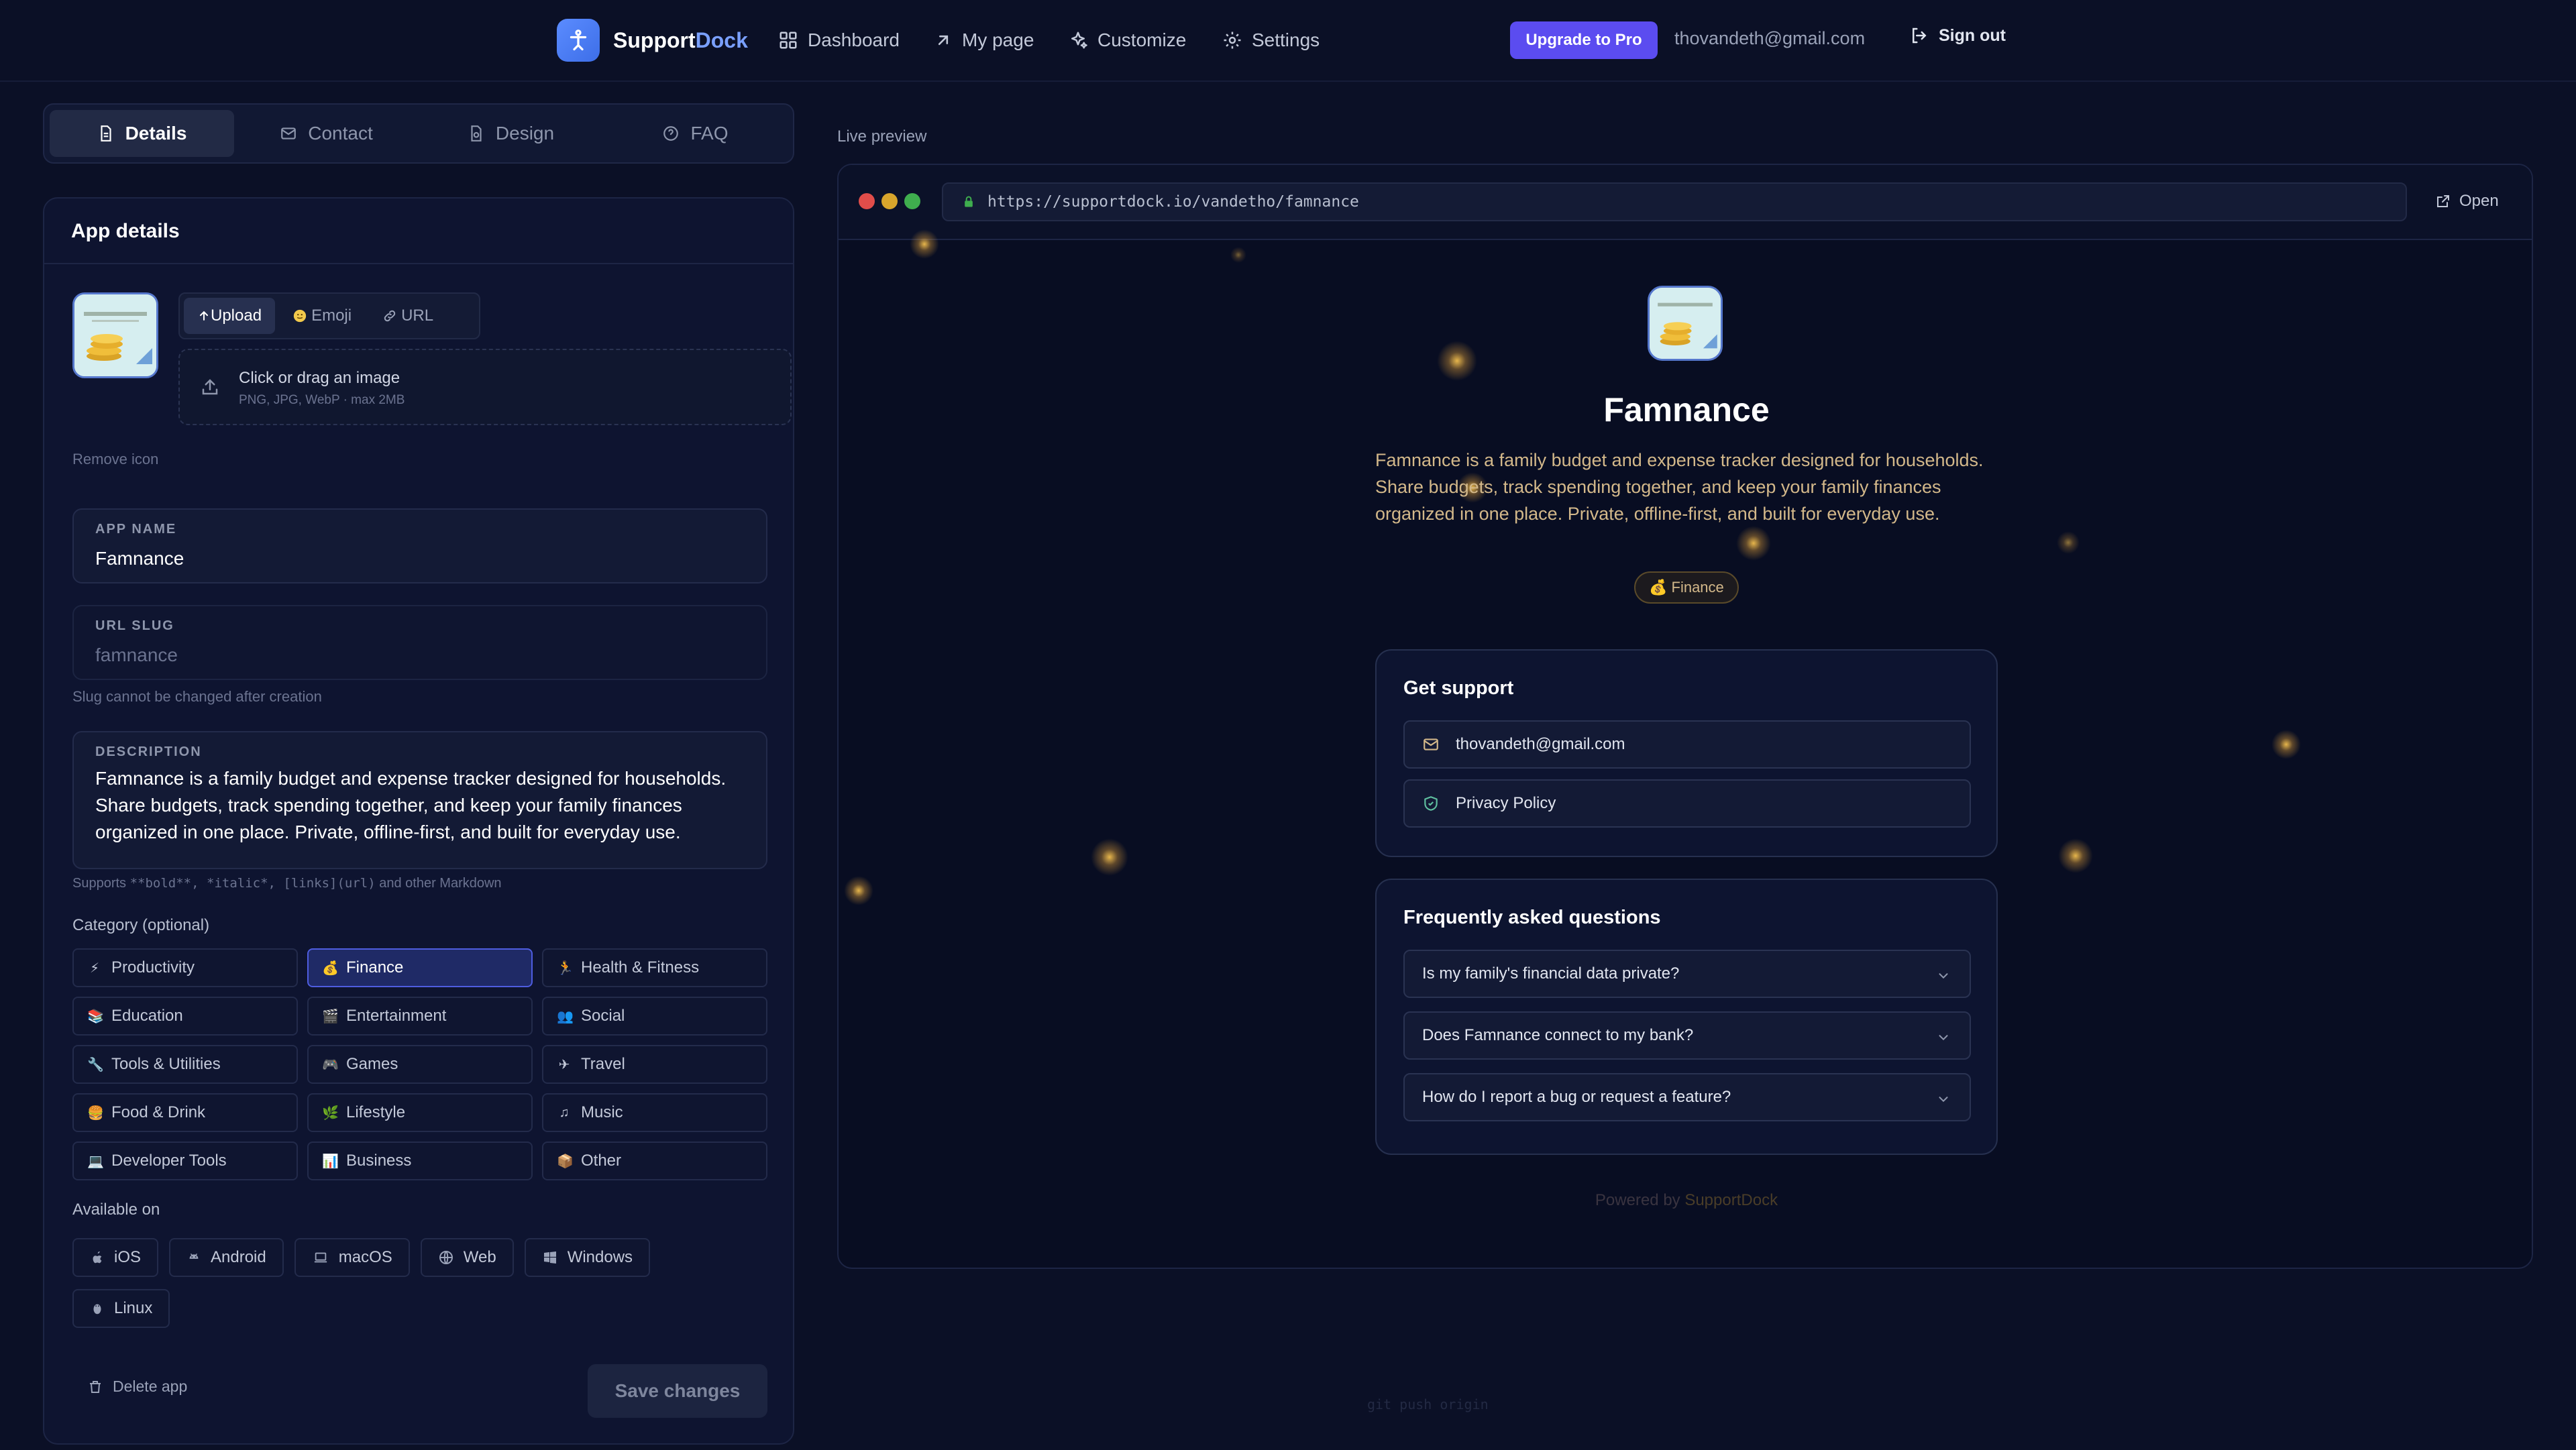  Describe the element at coordinates (446, 1257) in the screenshot. I see `globe-icon` at that location.